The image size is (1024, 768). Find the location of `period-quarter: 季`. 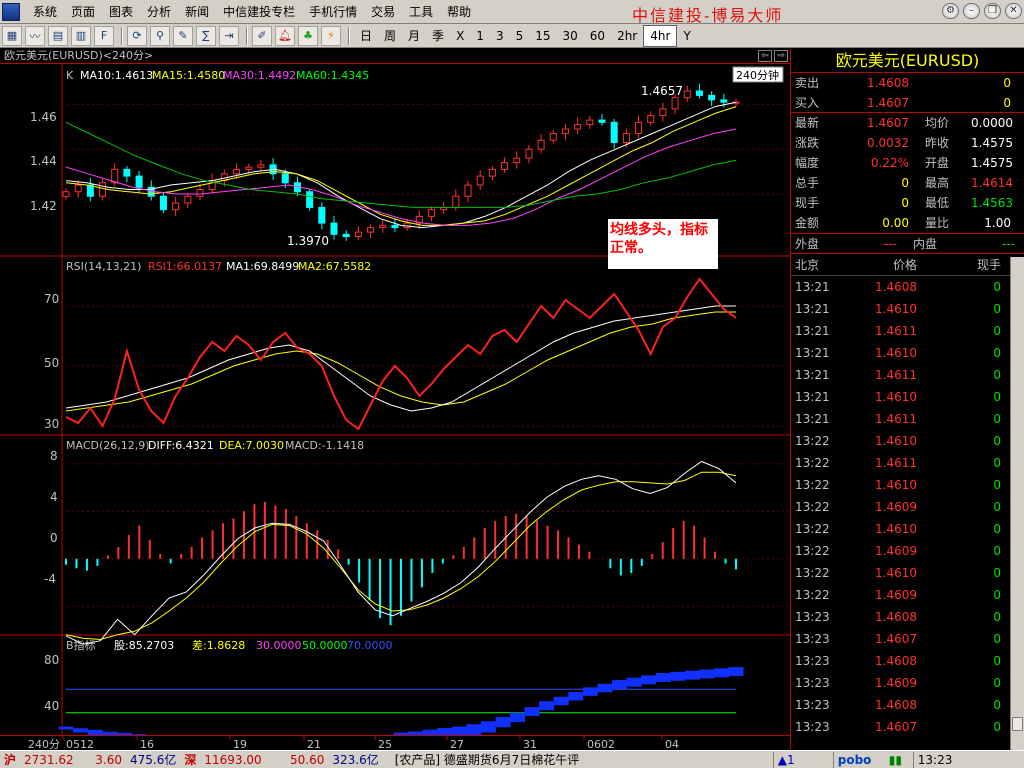

period-quarter: 季 is located at coordinates (438, 36).